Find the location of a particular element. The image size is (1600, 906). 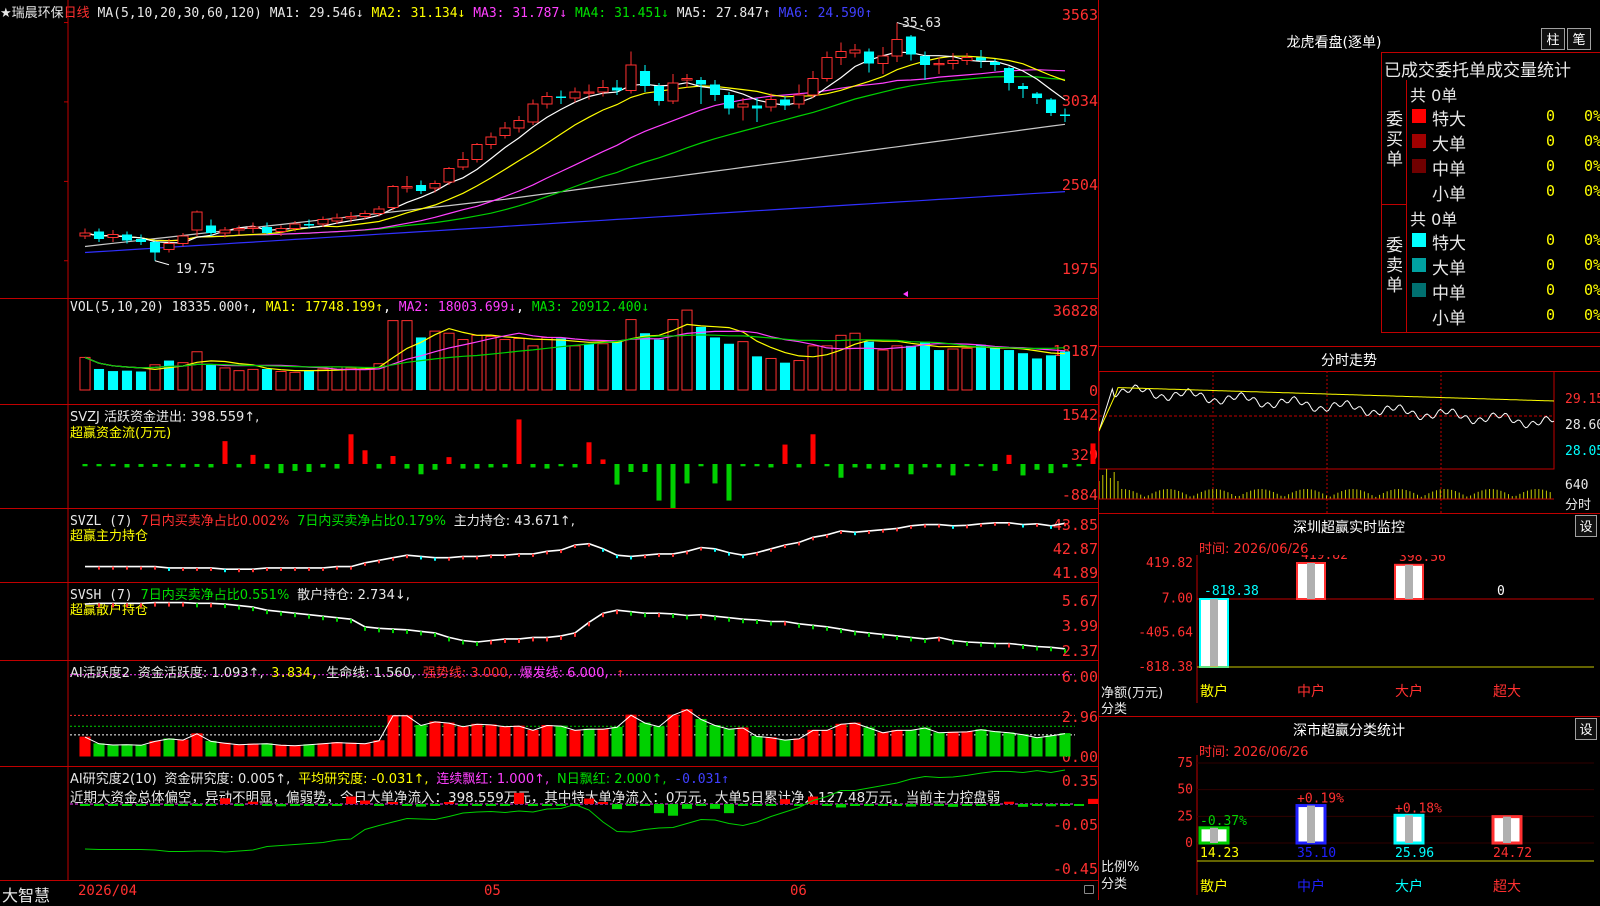

pen-mode-button: 笔 is located at coordinates (1579, 39).